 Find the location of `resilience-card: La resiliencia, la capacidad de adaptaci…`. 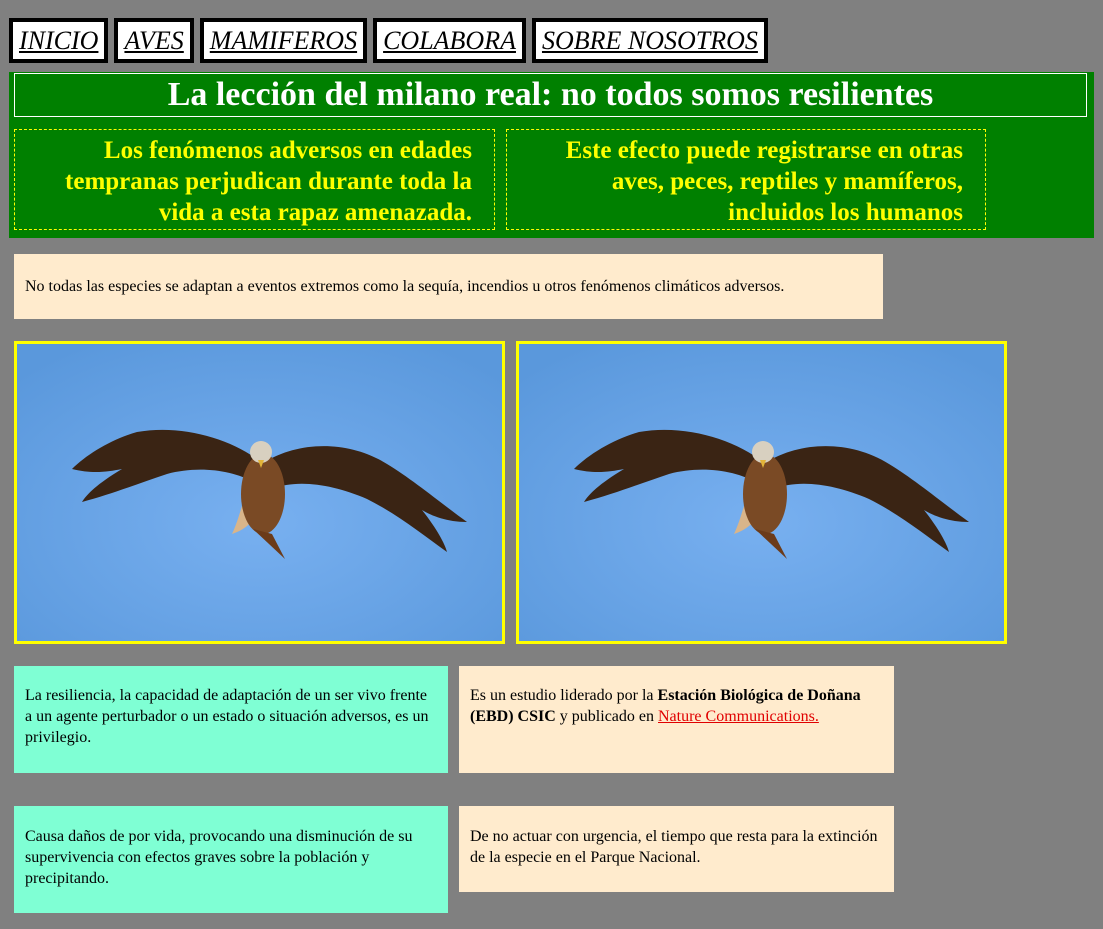

resilience-card: La resiliencia, la capacidad de adaptaci… is located at coordinates (231, 719).